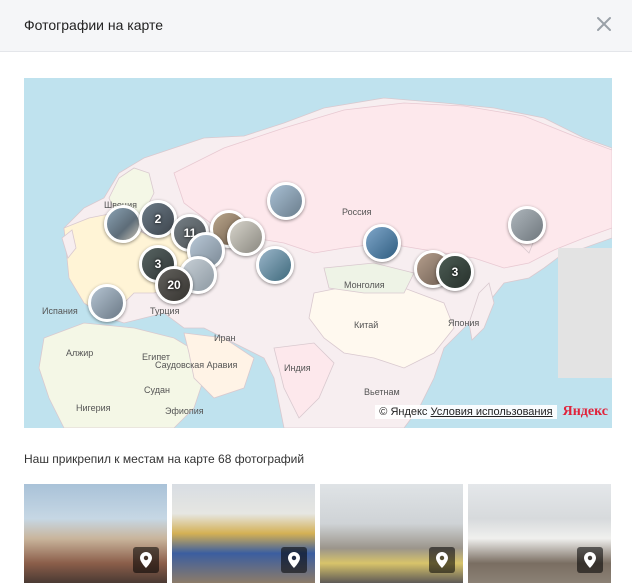  Describe the element at coordinates (403, 412) in the screenshot. I see `copyright-text: © Яндекс` at that location.